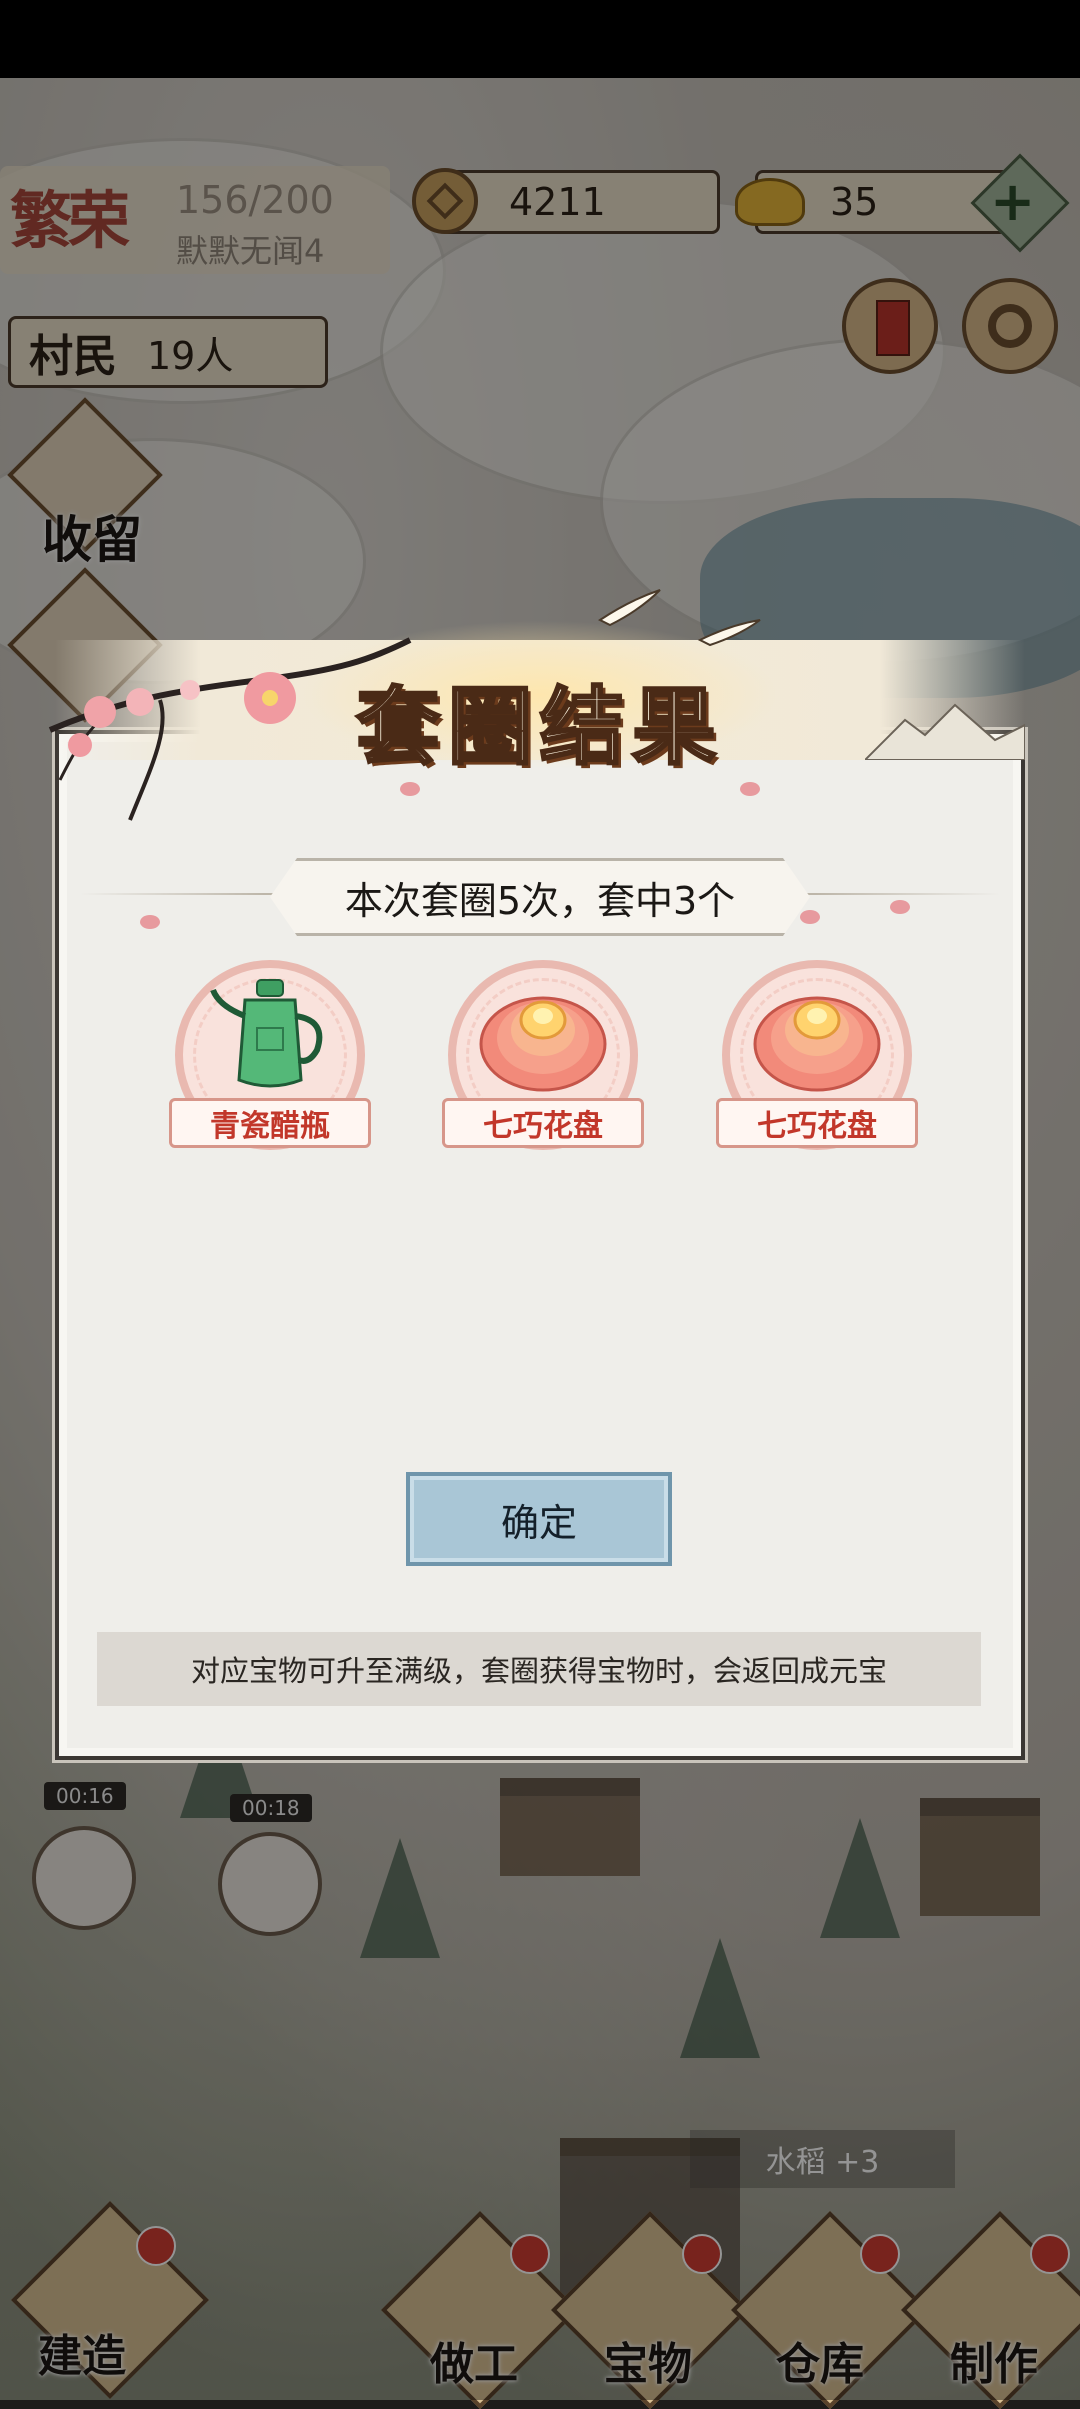 The height and width of the screenshot is (2409, 1080). What do you see at coordinates (539, 727) in the screenshot?
I see `dialog-title: 套圈结果` at bounding box center [539, 727].